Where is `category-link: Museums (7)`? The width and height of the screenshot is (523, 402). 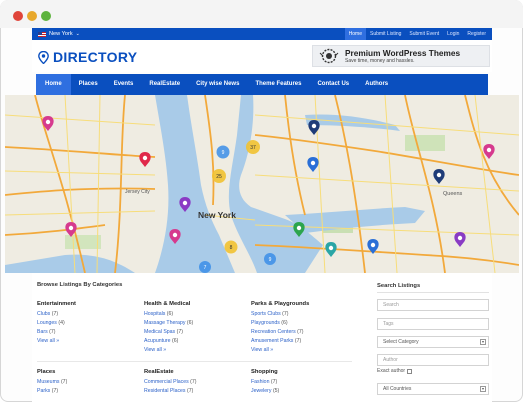 category-link: Museums (7) is located at coordinates (52, 382).